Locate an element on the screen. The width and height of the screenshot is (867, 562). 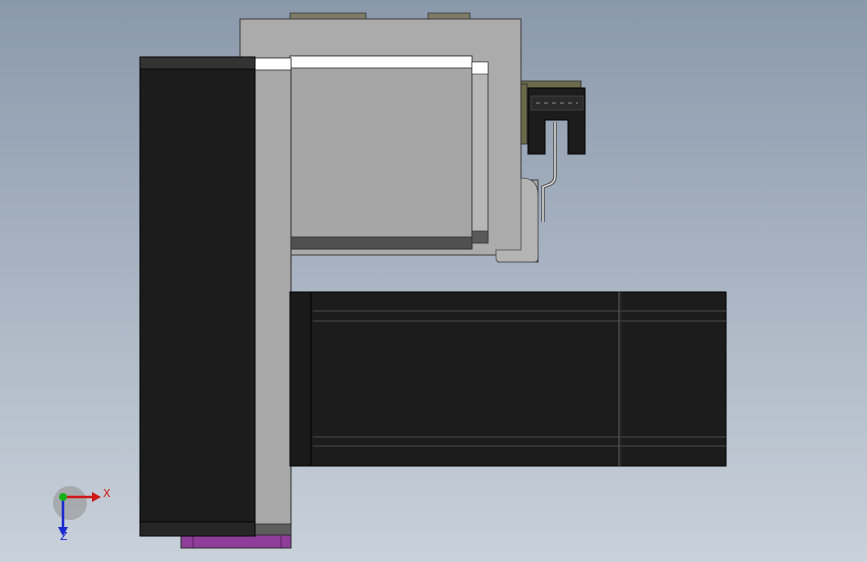
motor-body is located at coordinates (465, 379).